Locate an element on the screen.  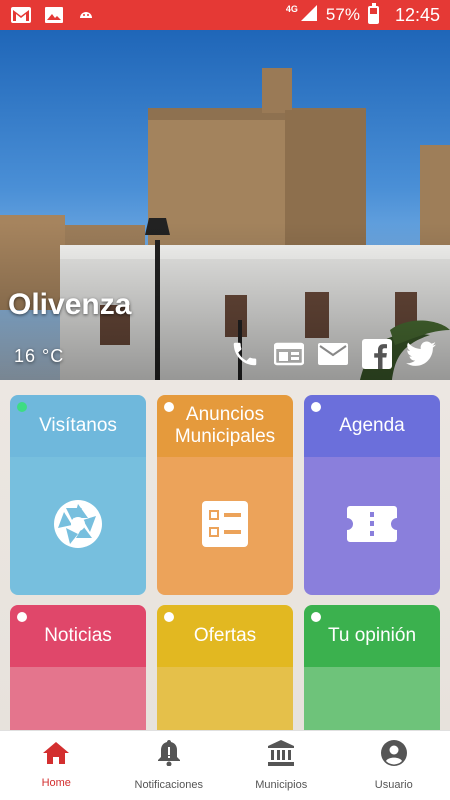
clock: 12:45 is located at coordinates (417, 14).